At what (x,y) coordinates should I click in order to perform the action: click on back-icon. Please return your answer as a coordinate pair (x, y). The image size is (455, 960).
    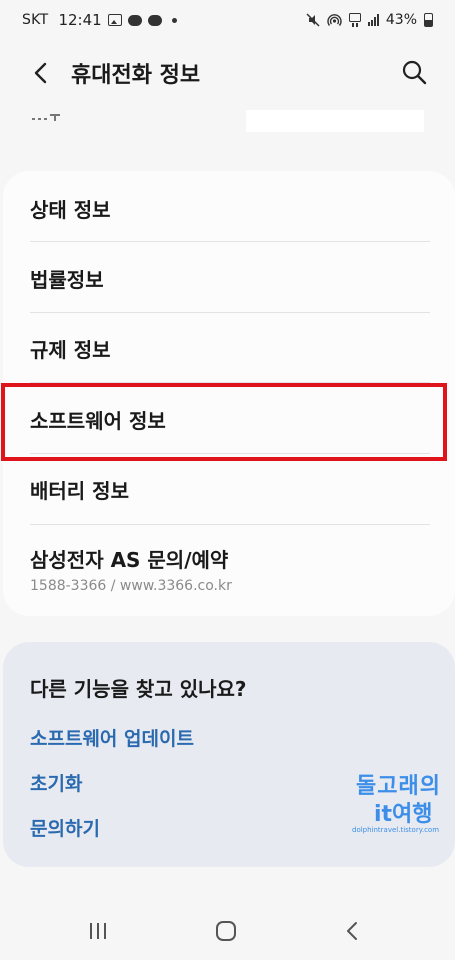
    Looking at the image, I should click on (353, 931).